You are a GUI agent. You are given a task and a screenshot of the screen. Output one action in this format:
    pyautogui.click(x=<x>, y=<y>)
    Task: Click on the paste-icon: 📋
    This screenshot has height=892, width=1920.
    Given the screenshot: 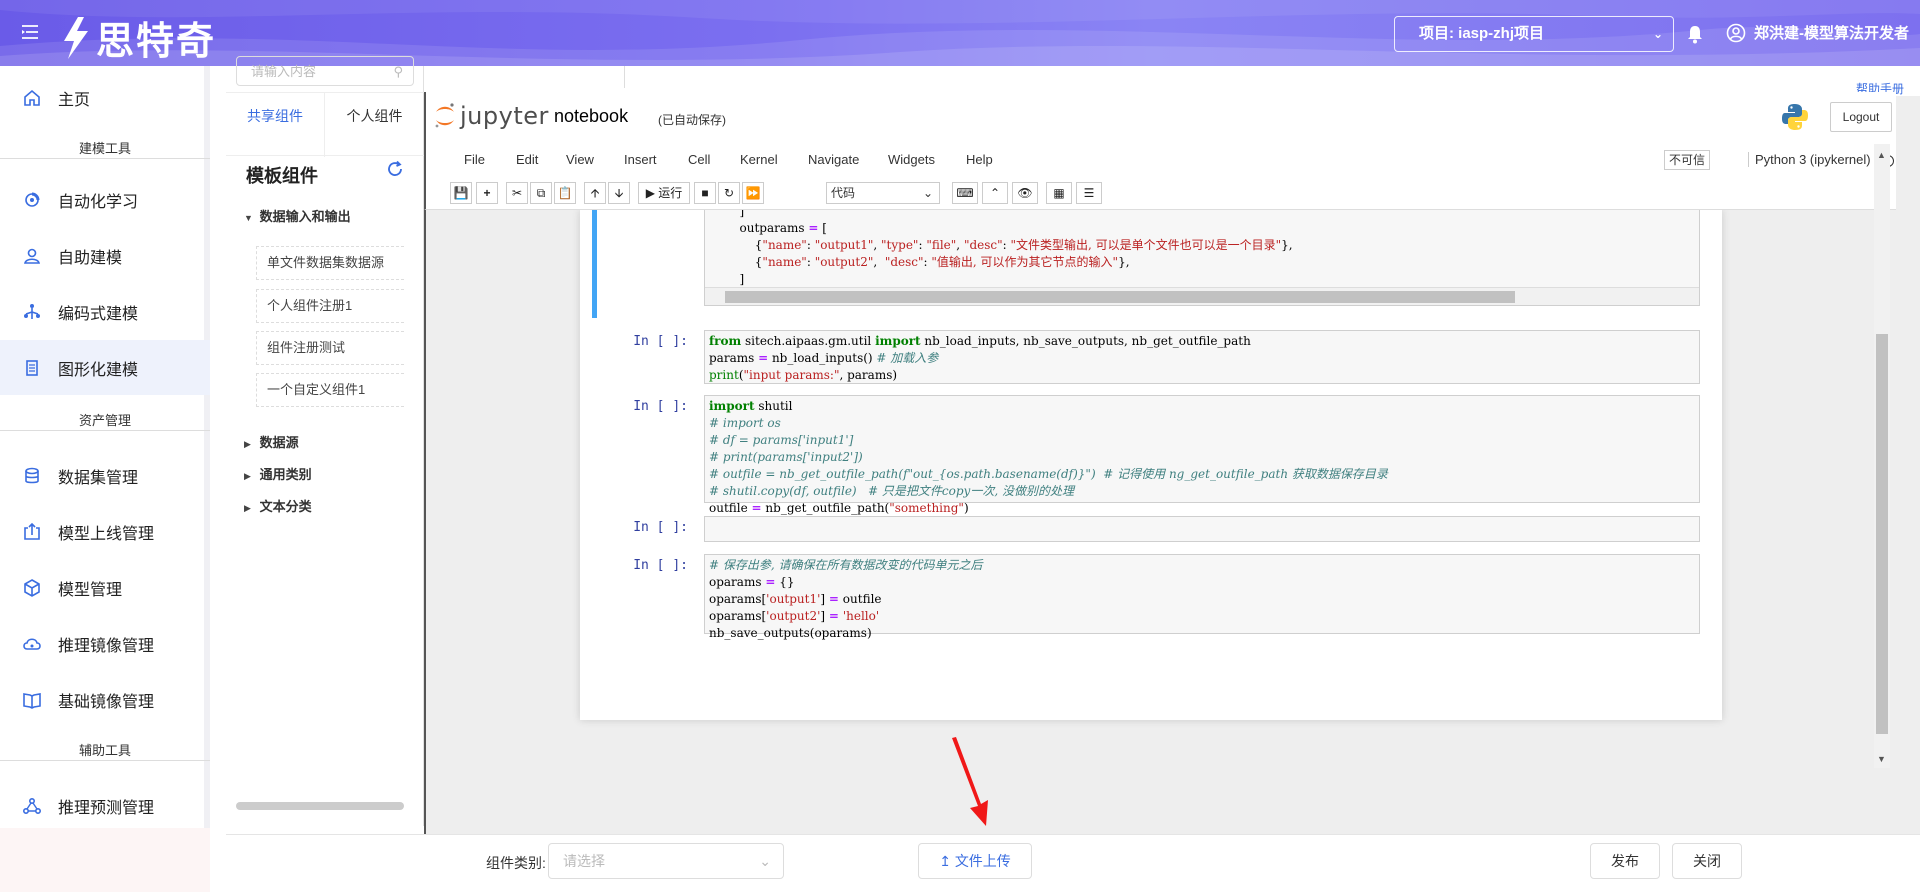 What is the action you would take?
    pyautogui.click(x=565, y=193)
    